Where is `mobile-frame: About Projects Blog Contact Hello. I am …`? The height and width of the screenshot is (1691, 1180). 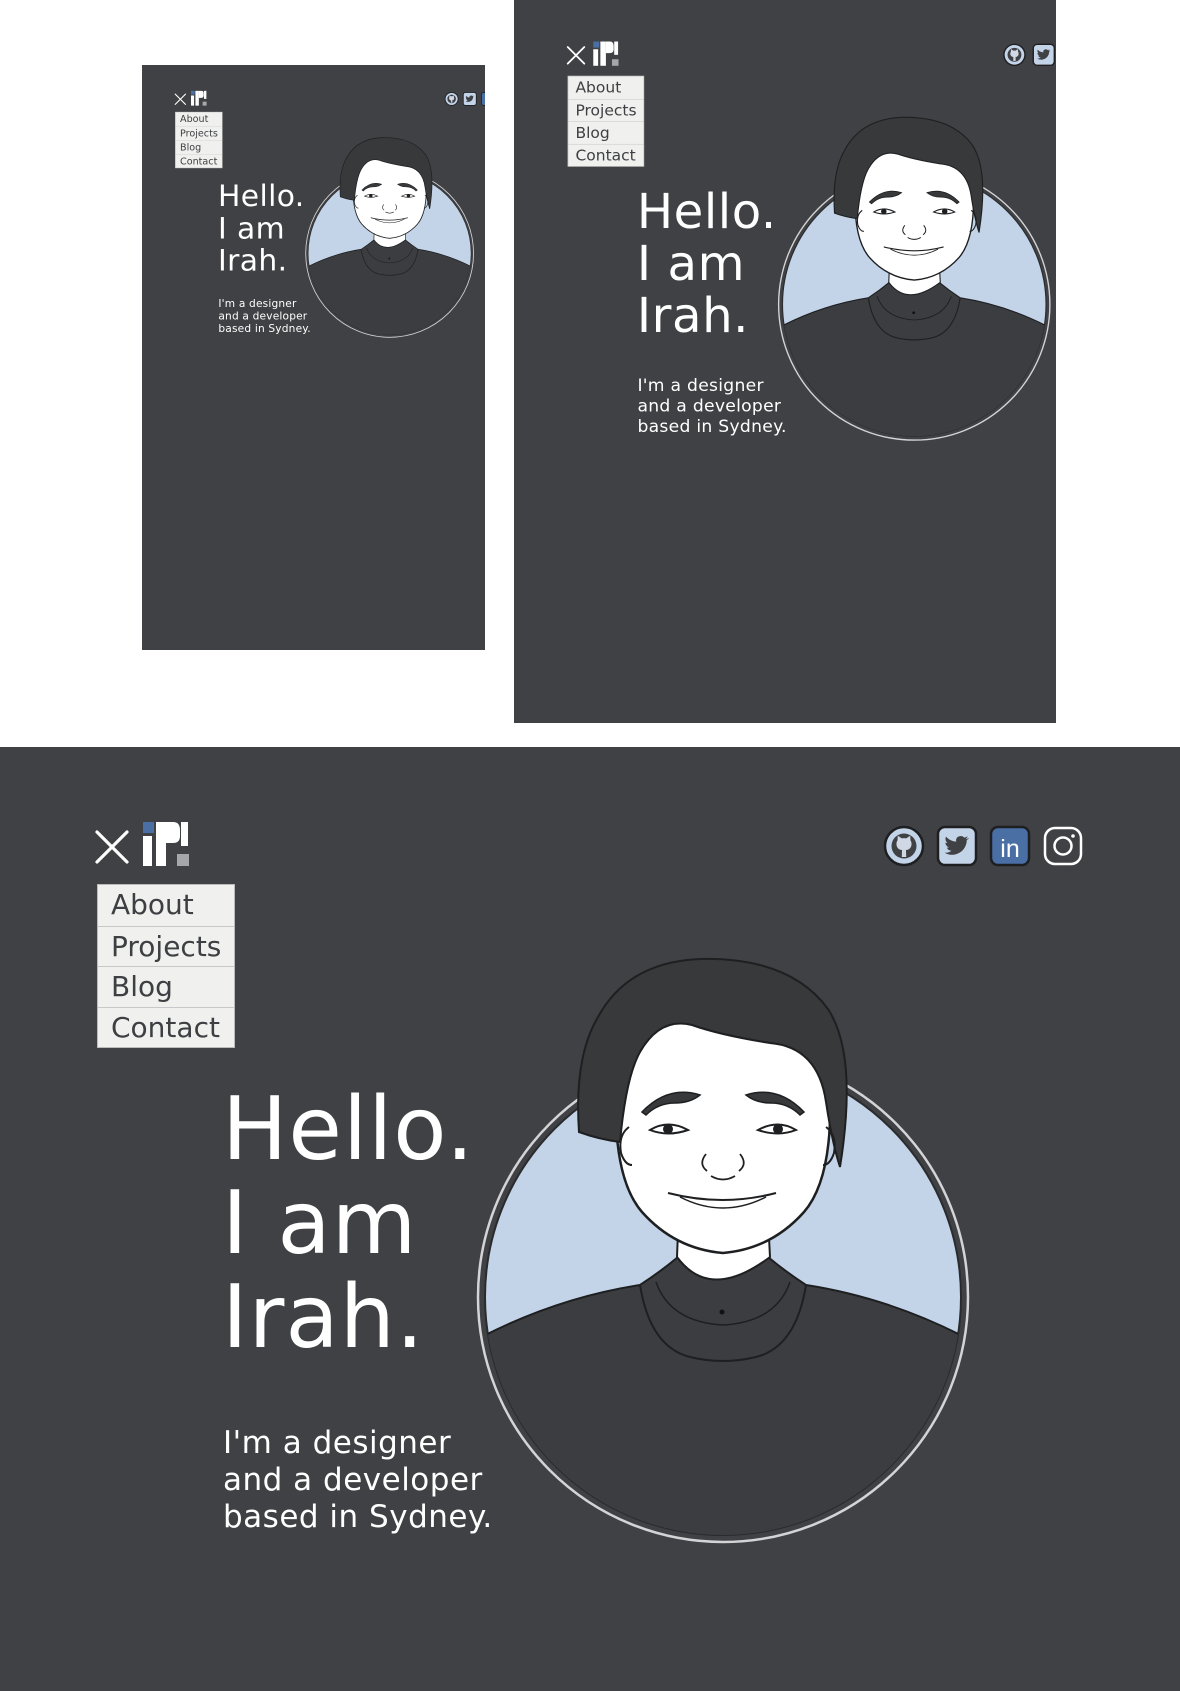 mobile-frame: About Projects Blog Contact Hello. I am … is located at coordinates (313, 357).